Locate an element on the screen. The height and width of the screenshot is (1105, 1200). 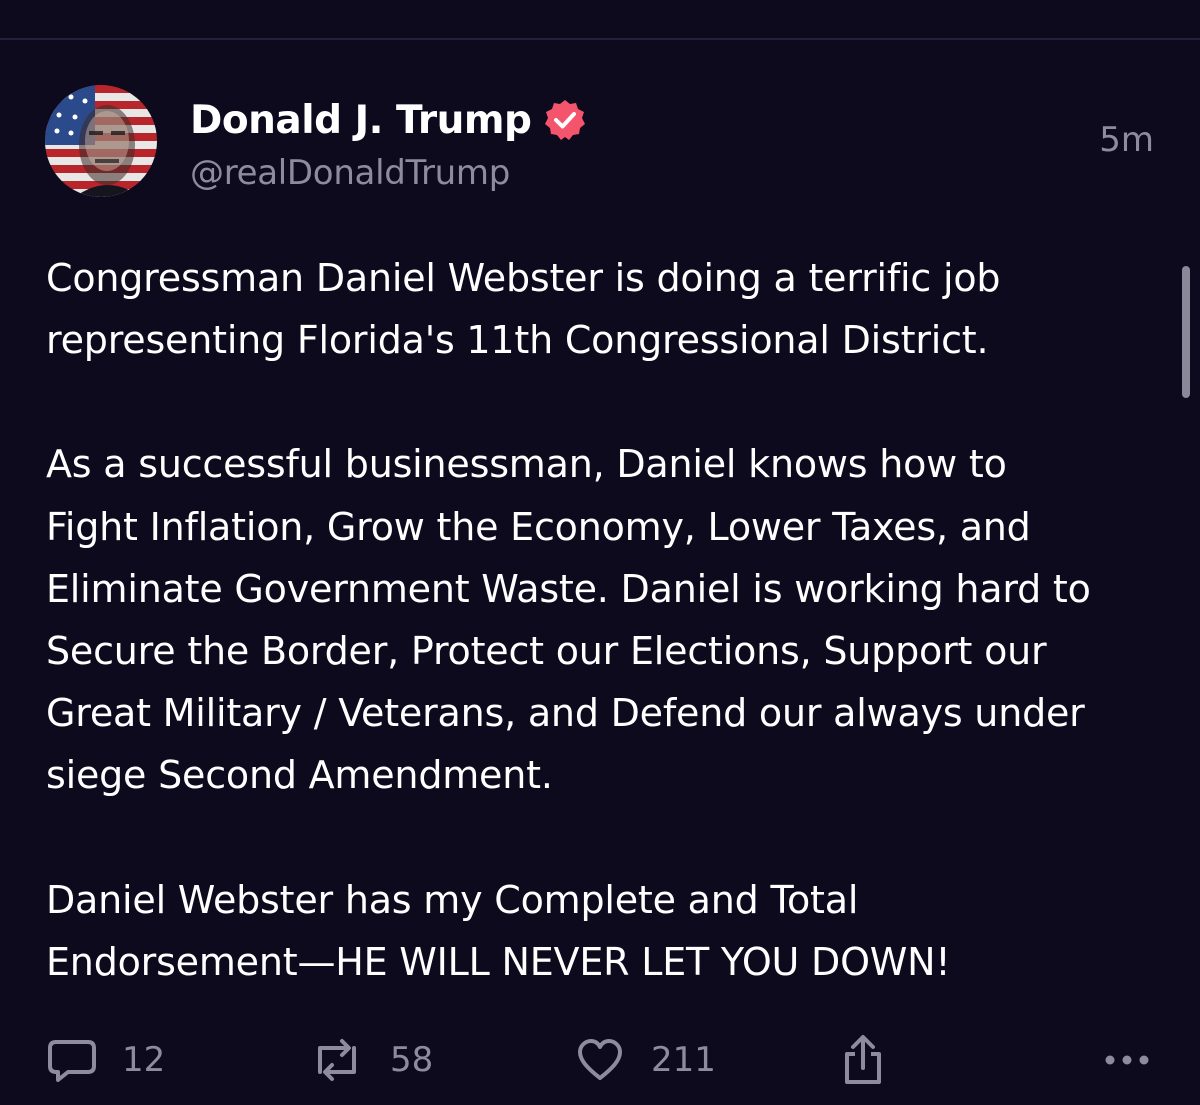
repost-button: 58 is located at coordinates (371, 1060).